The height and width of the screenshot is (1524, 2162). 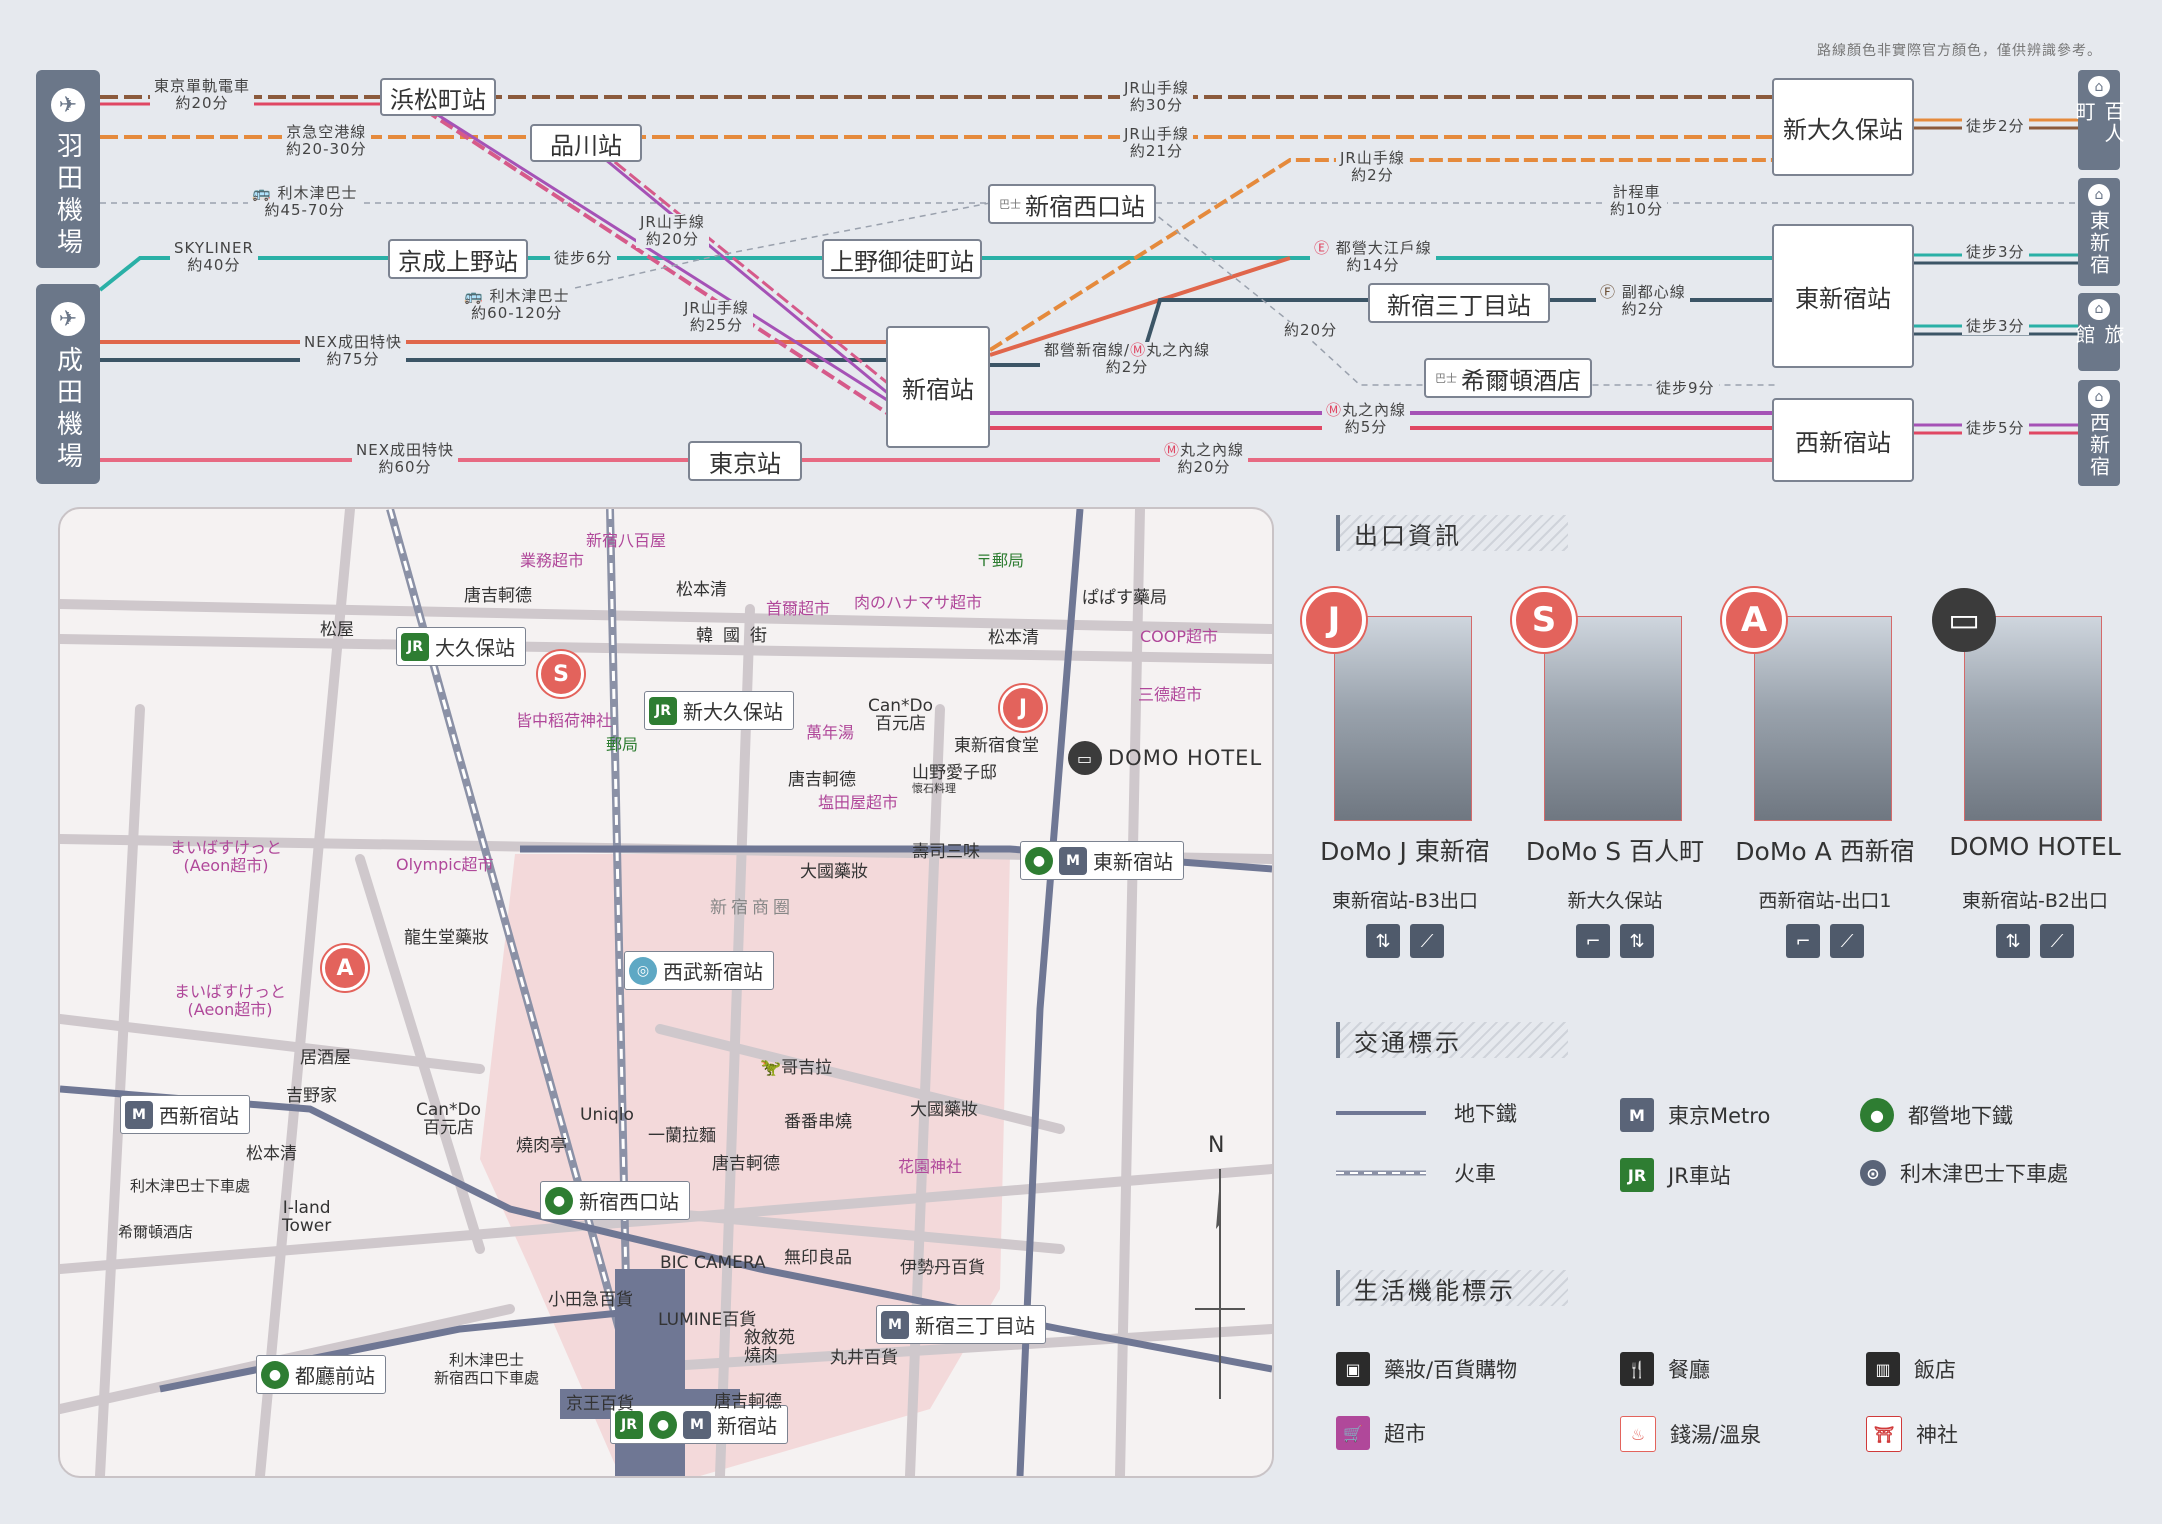 I want to click on place-ichiran: 一蘭拉麵, so click(x=682, y=1136).